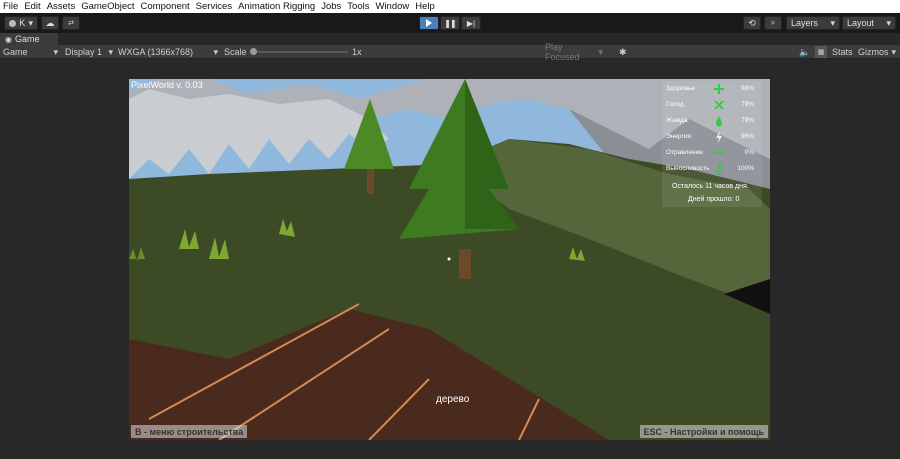 This screenshot has height=459, width=900. I want to click on resolution-dropdown: WXGA (1366x768) ▾, so click(168, 52).